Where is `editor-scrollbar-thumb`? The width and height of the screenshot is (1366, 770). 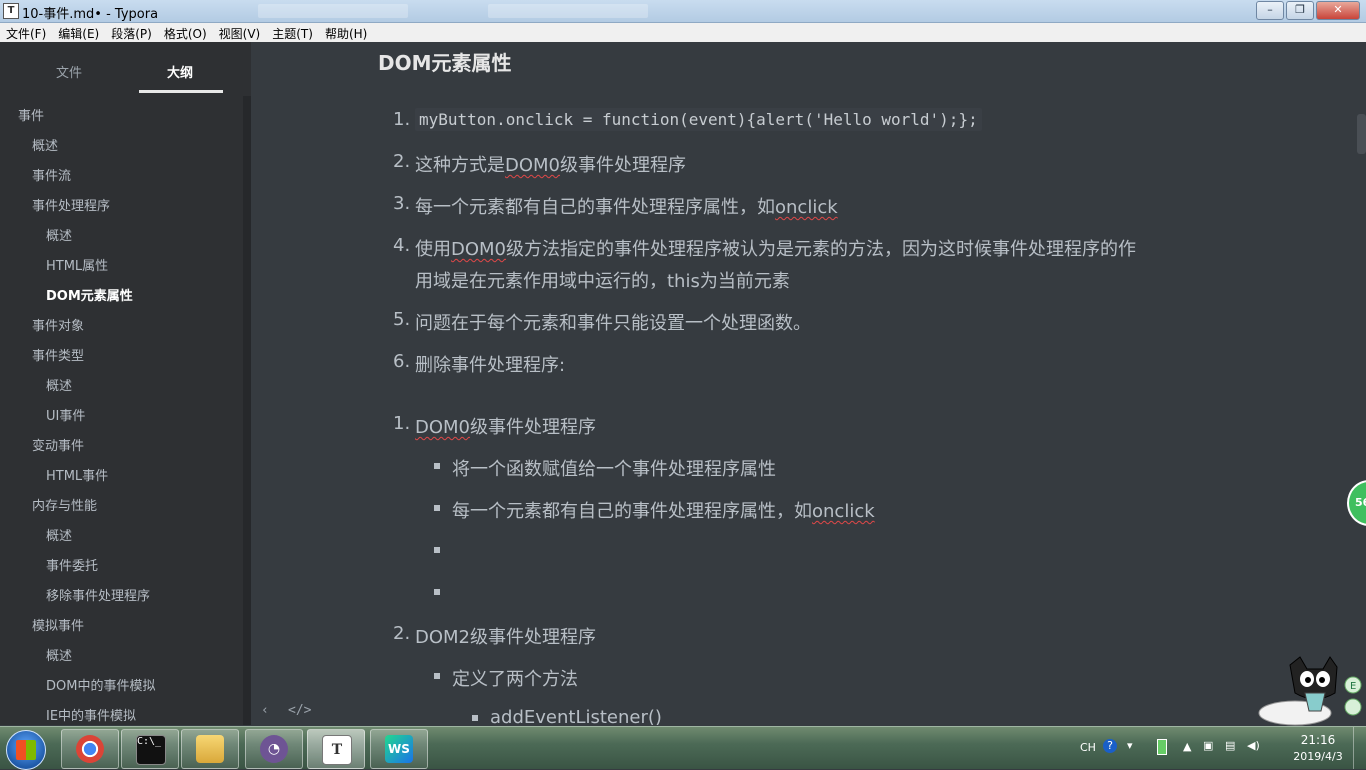
editor-scrollbar-thumb is located at coordinates (1361, 134).